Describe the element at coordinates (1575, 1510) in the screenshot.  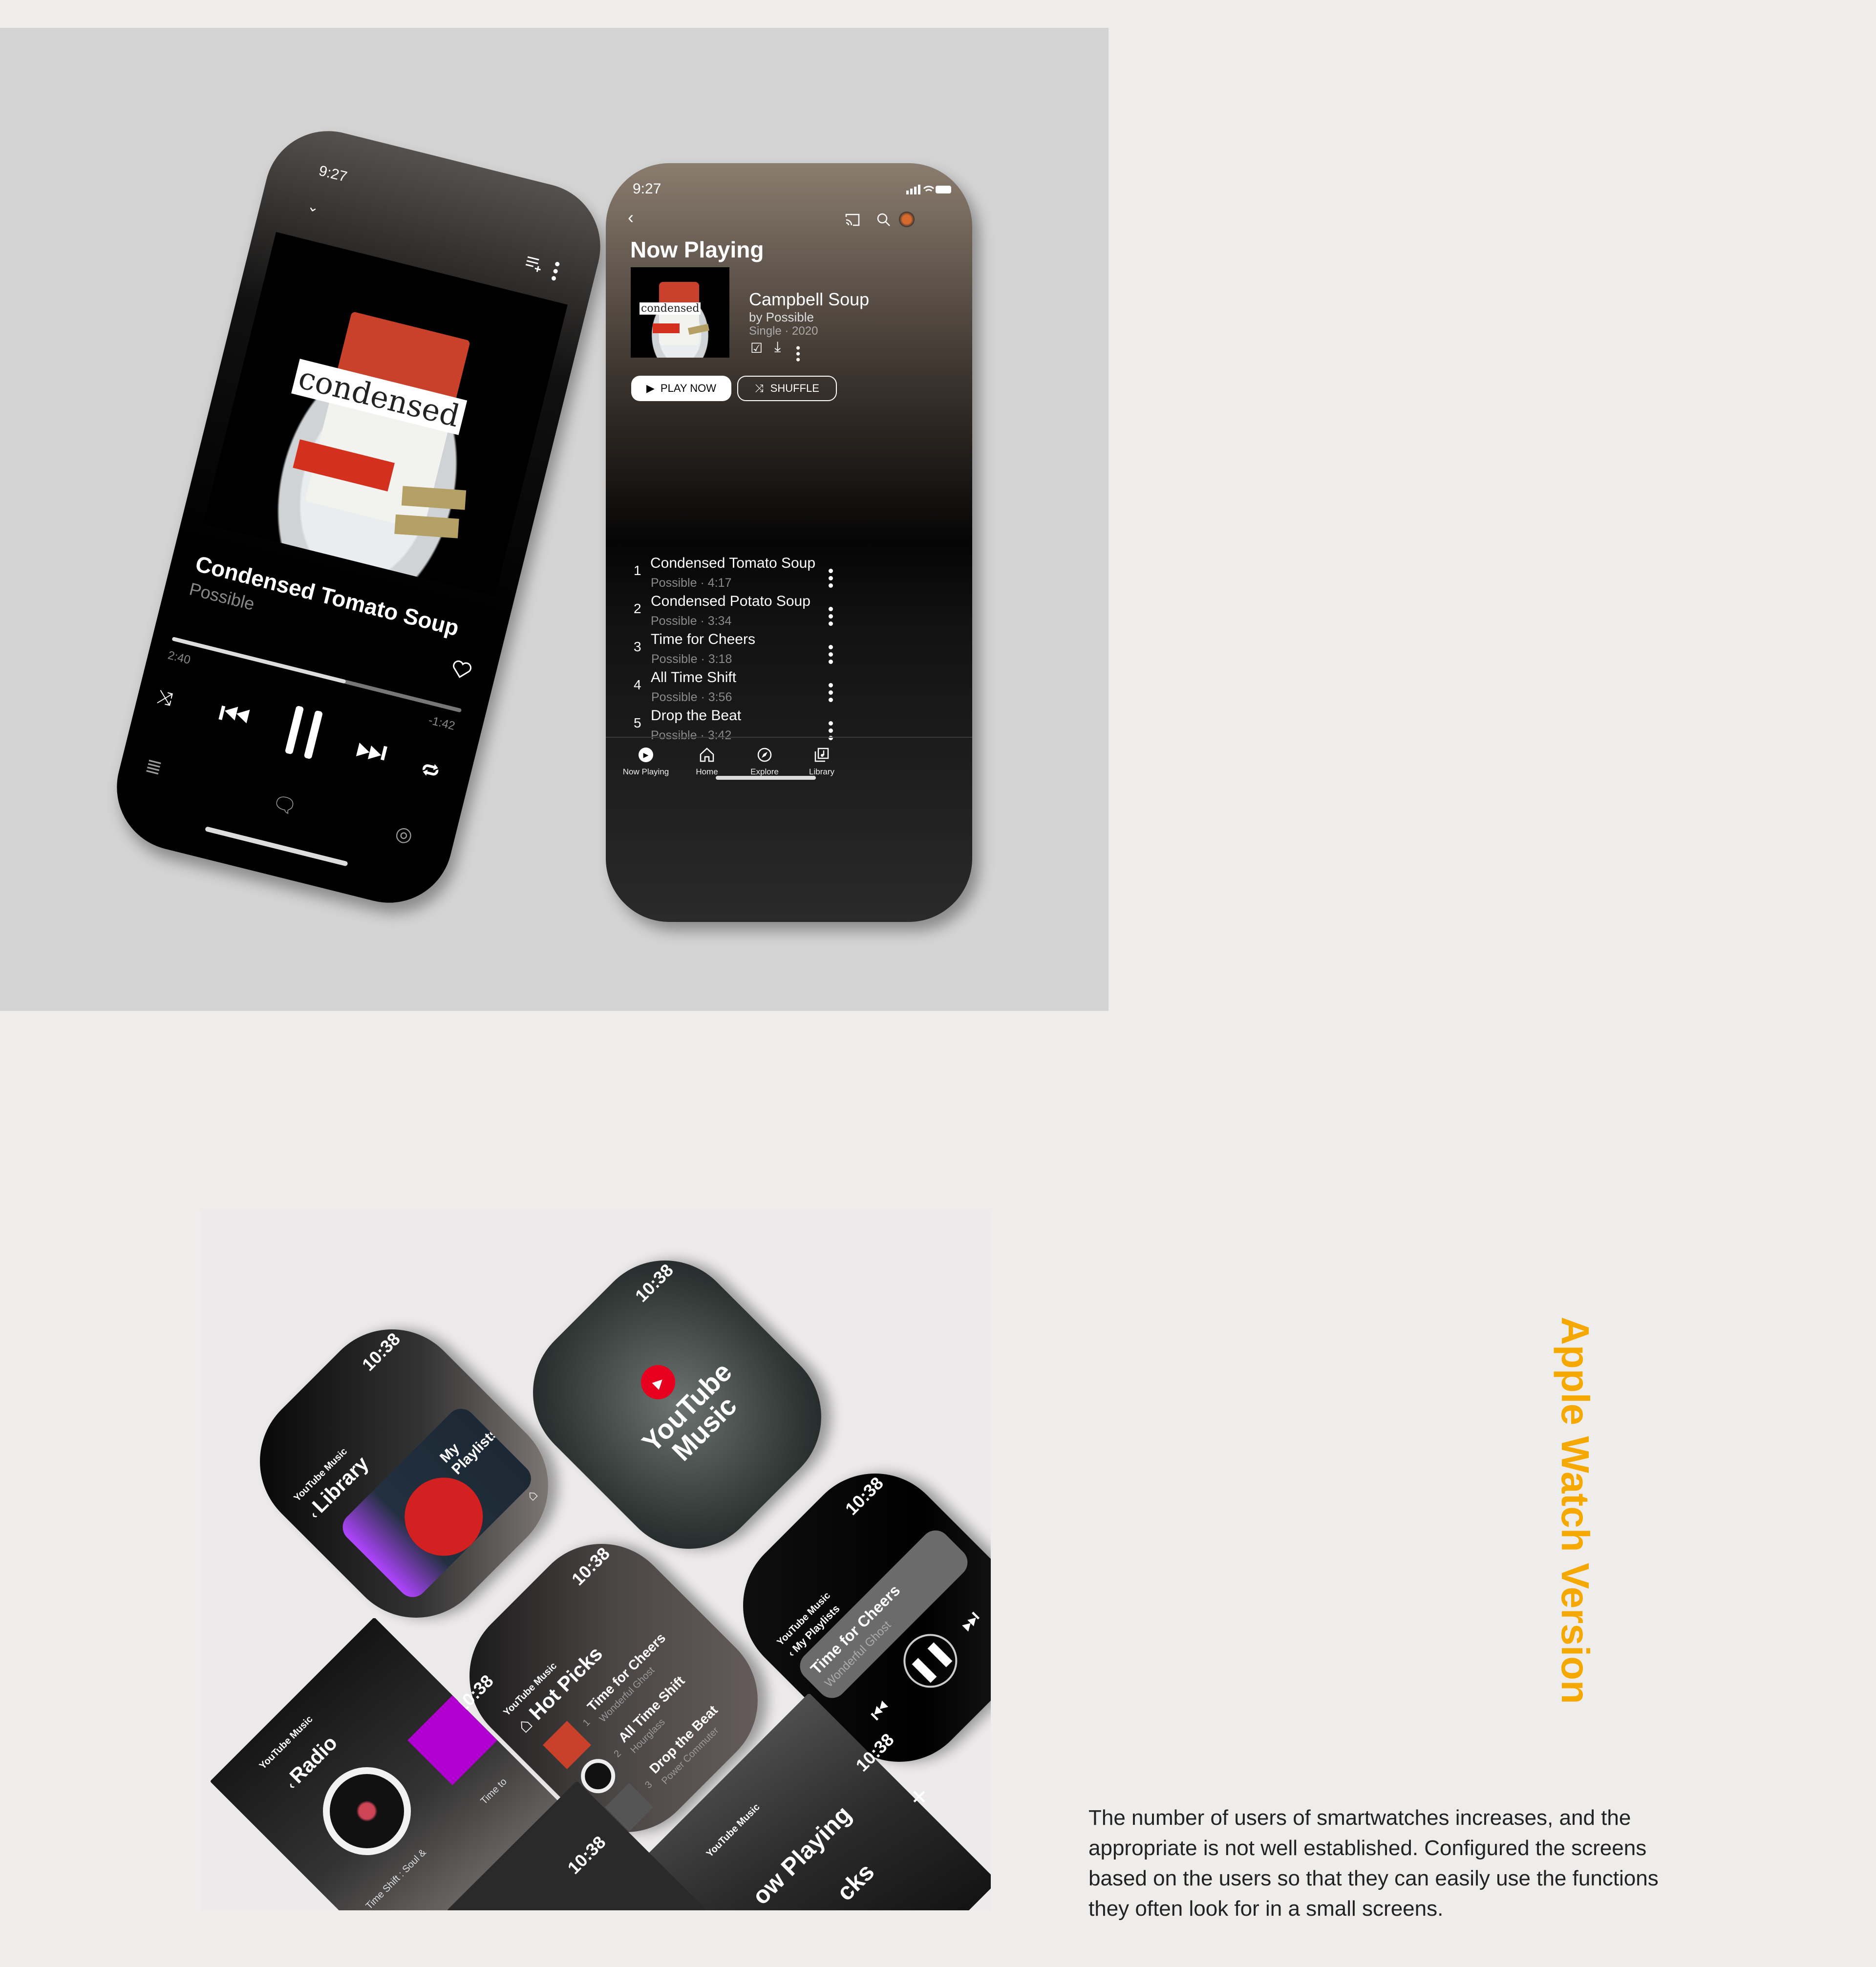
I see `section-title: Apple Watch Version` at that location.